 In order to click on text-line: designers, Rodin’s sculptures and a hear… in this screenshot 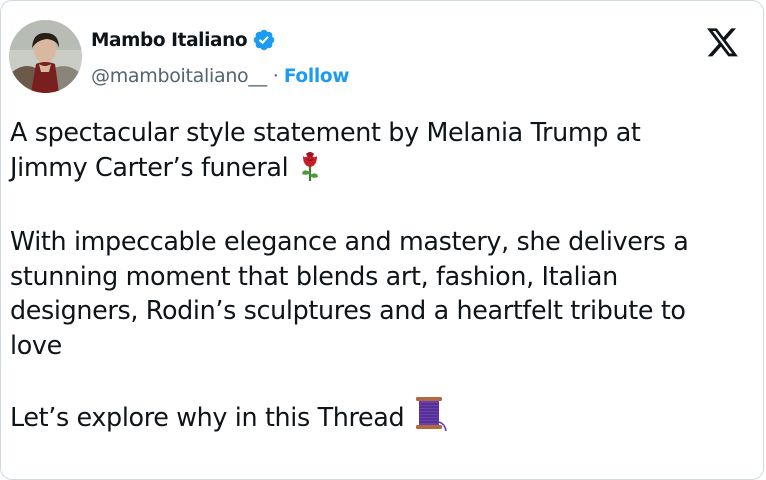, I will do `click(348, 310)`.